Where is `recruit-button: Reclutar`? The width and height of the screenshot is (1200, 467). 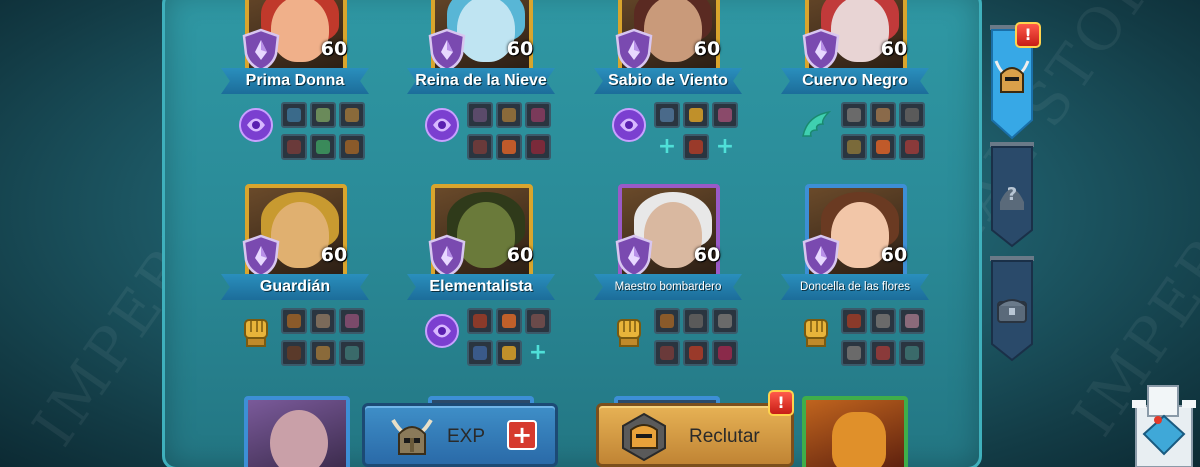
recruit-button: Reclutar is located at coordinates (695, 435).